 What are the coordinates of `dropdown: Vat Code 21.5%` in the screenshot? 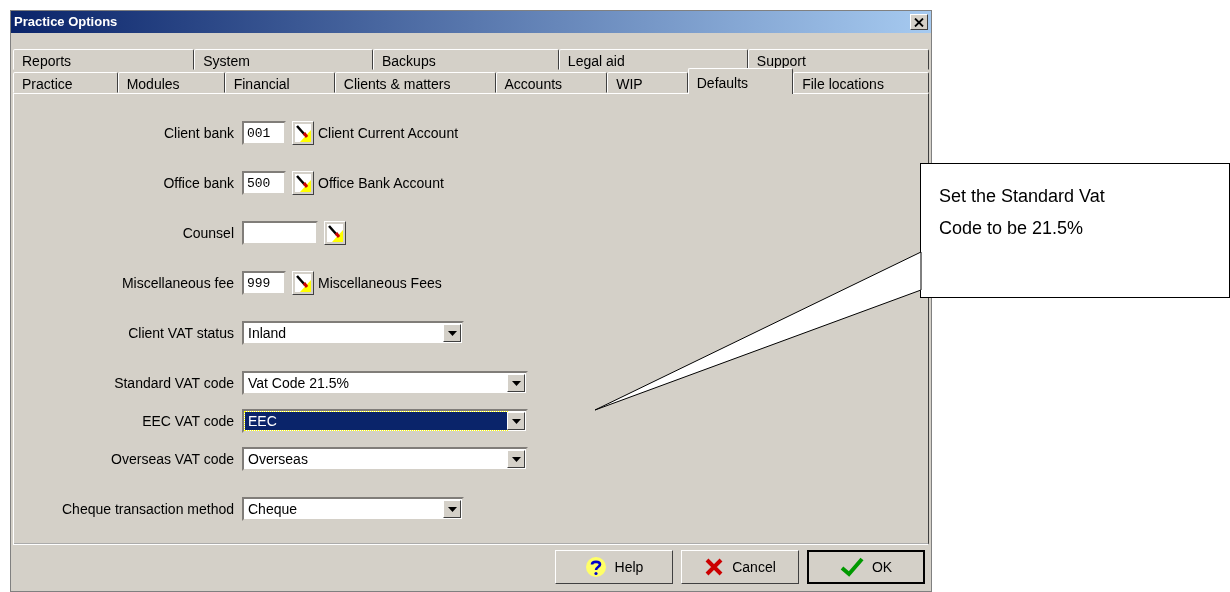 It's located at (385, 383).